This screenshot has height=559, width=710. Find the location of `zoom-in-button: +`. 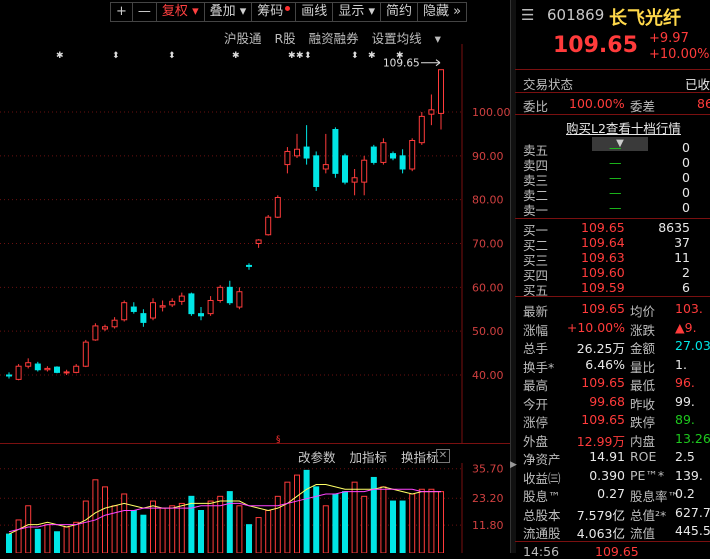

zoom-in-button: + is located at coordinates (121, 12).